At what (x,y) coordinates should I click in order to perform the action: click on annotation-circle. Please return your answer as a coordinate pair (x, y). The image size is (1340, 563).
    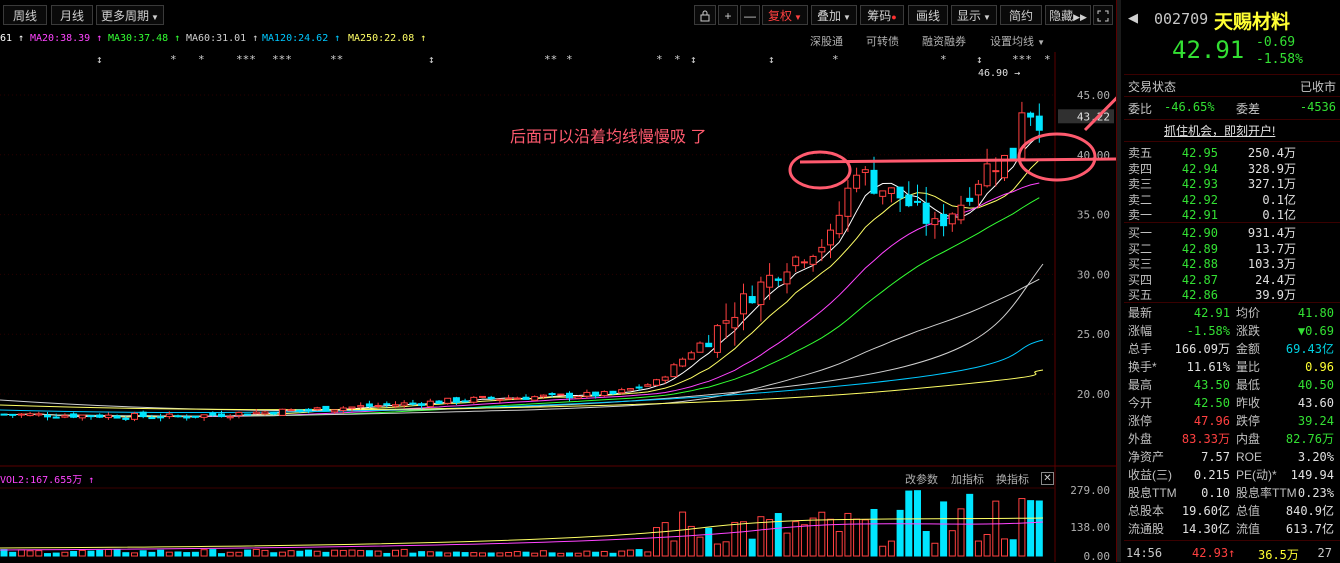
    Looking at the image, I should click on (820, 170).